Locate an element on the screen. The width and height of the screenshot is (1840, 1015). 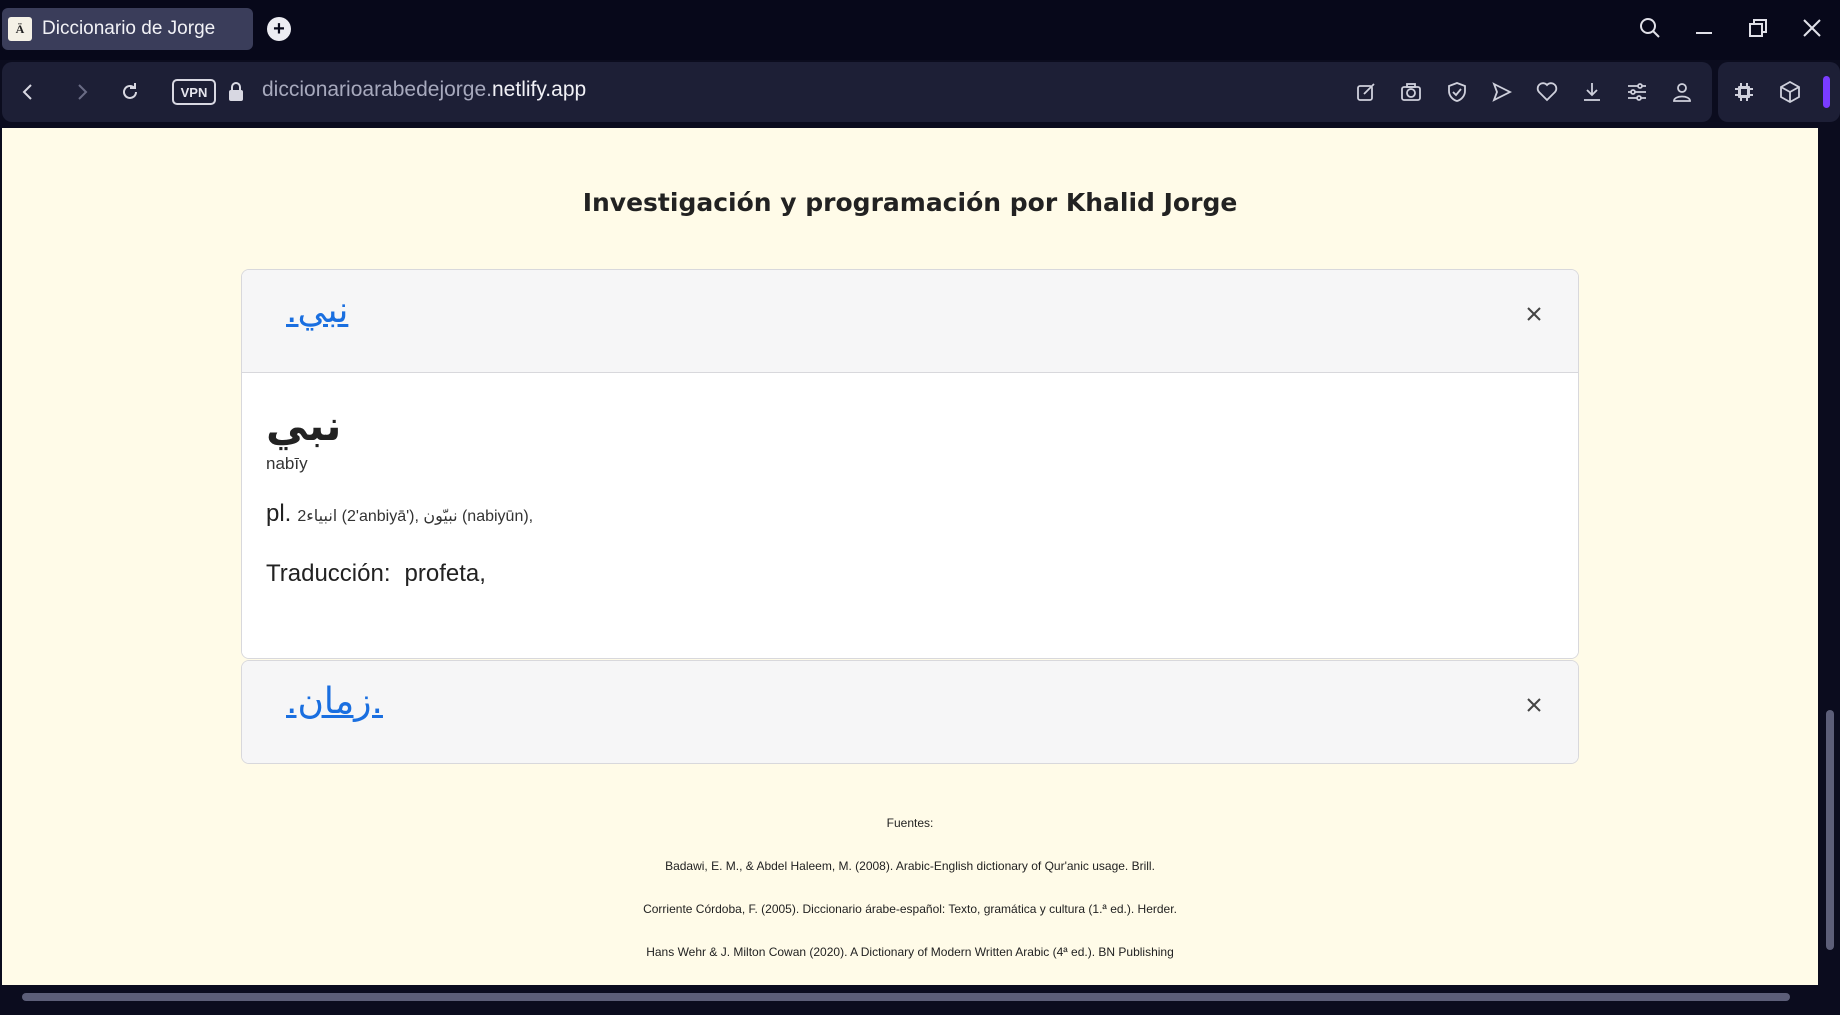
plural-label: pl. is located at coordinates (279, 513).